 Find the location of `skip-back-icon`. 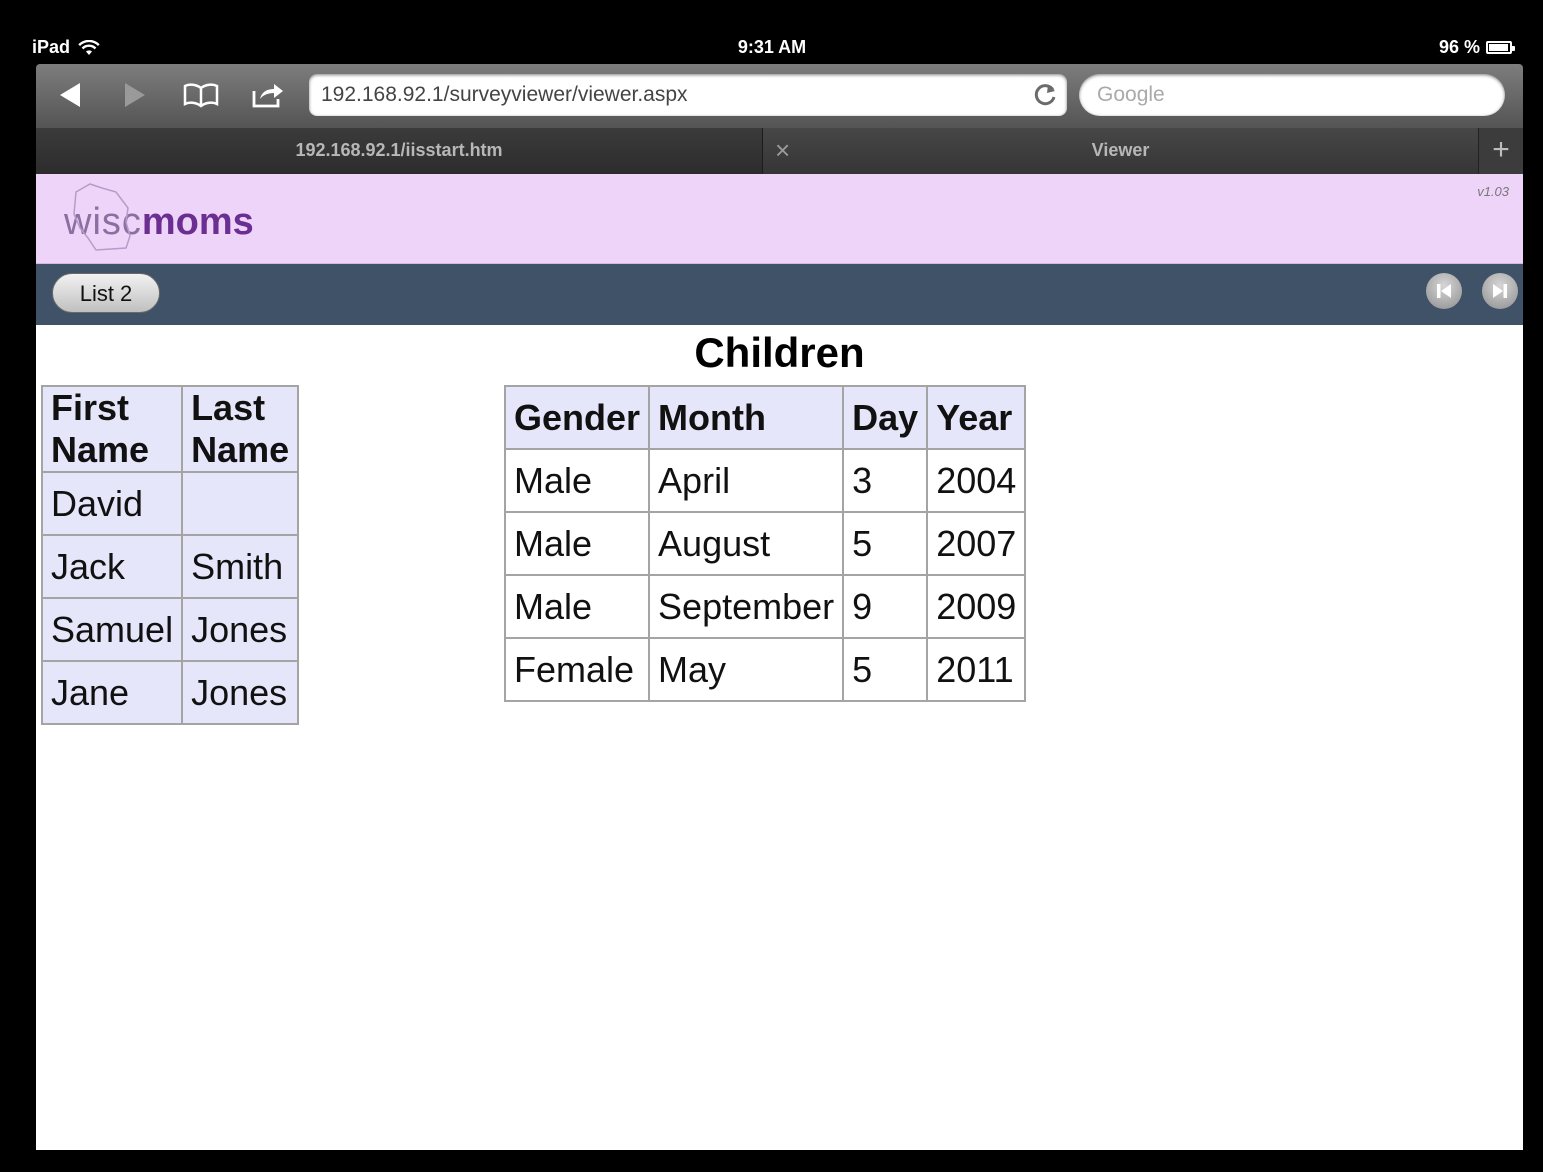

skip-back-icon is located at coordinates (1444, 291).